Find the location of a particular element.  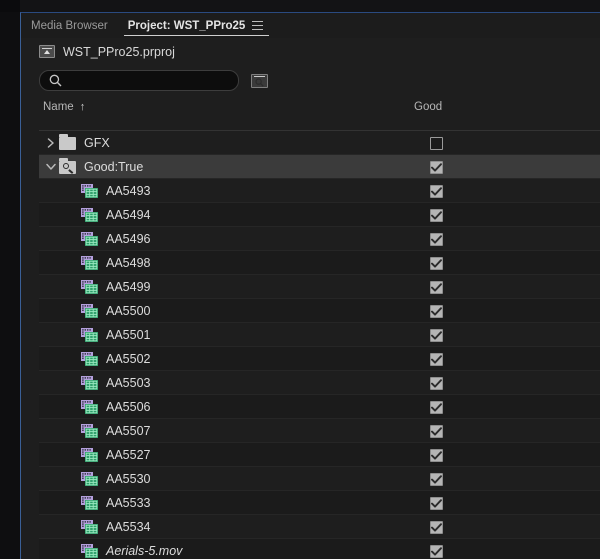

bin-icon is located at coordinates (67, 142).